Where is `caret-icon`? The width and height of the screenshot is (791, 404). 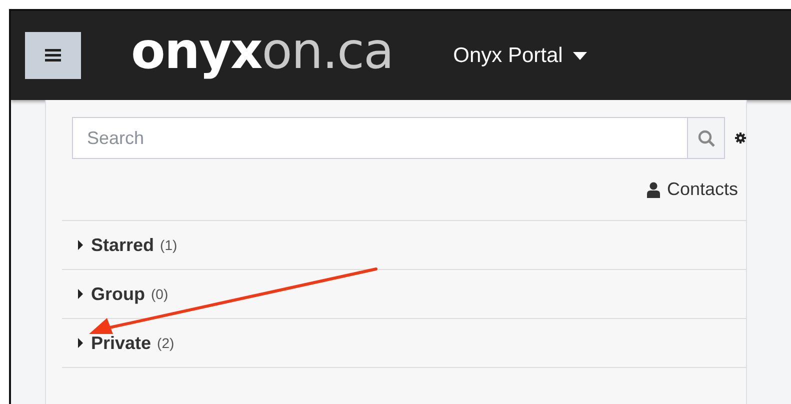
caret-icon is located at coordinates (579, 56).